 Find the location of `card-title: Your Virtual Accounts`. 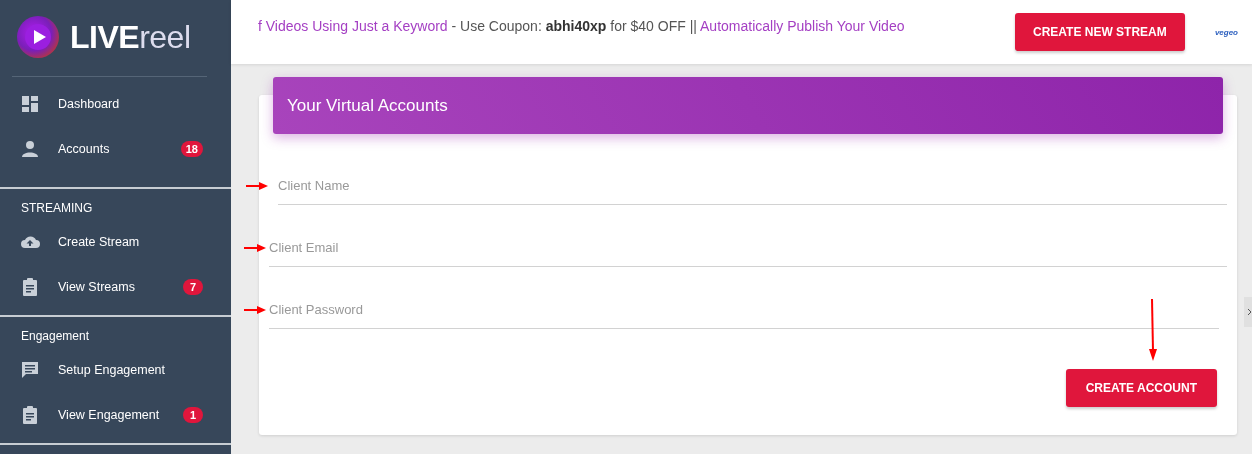

card-title: Your Virtual Accounts is located at coordinates (367, 105).